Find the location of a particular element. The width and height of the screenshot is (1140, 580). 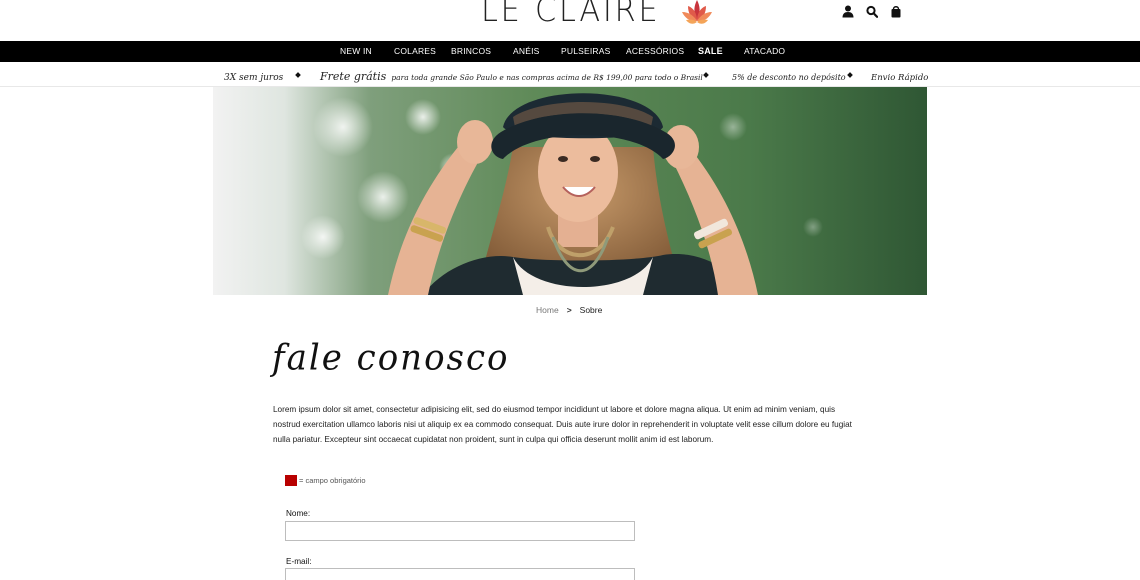

nav-atacado: ATACADO is located at coordinates (764, 51).